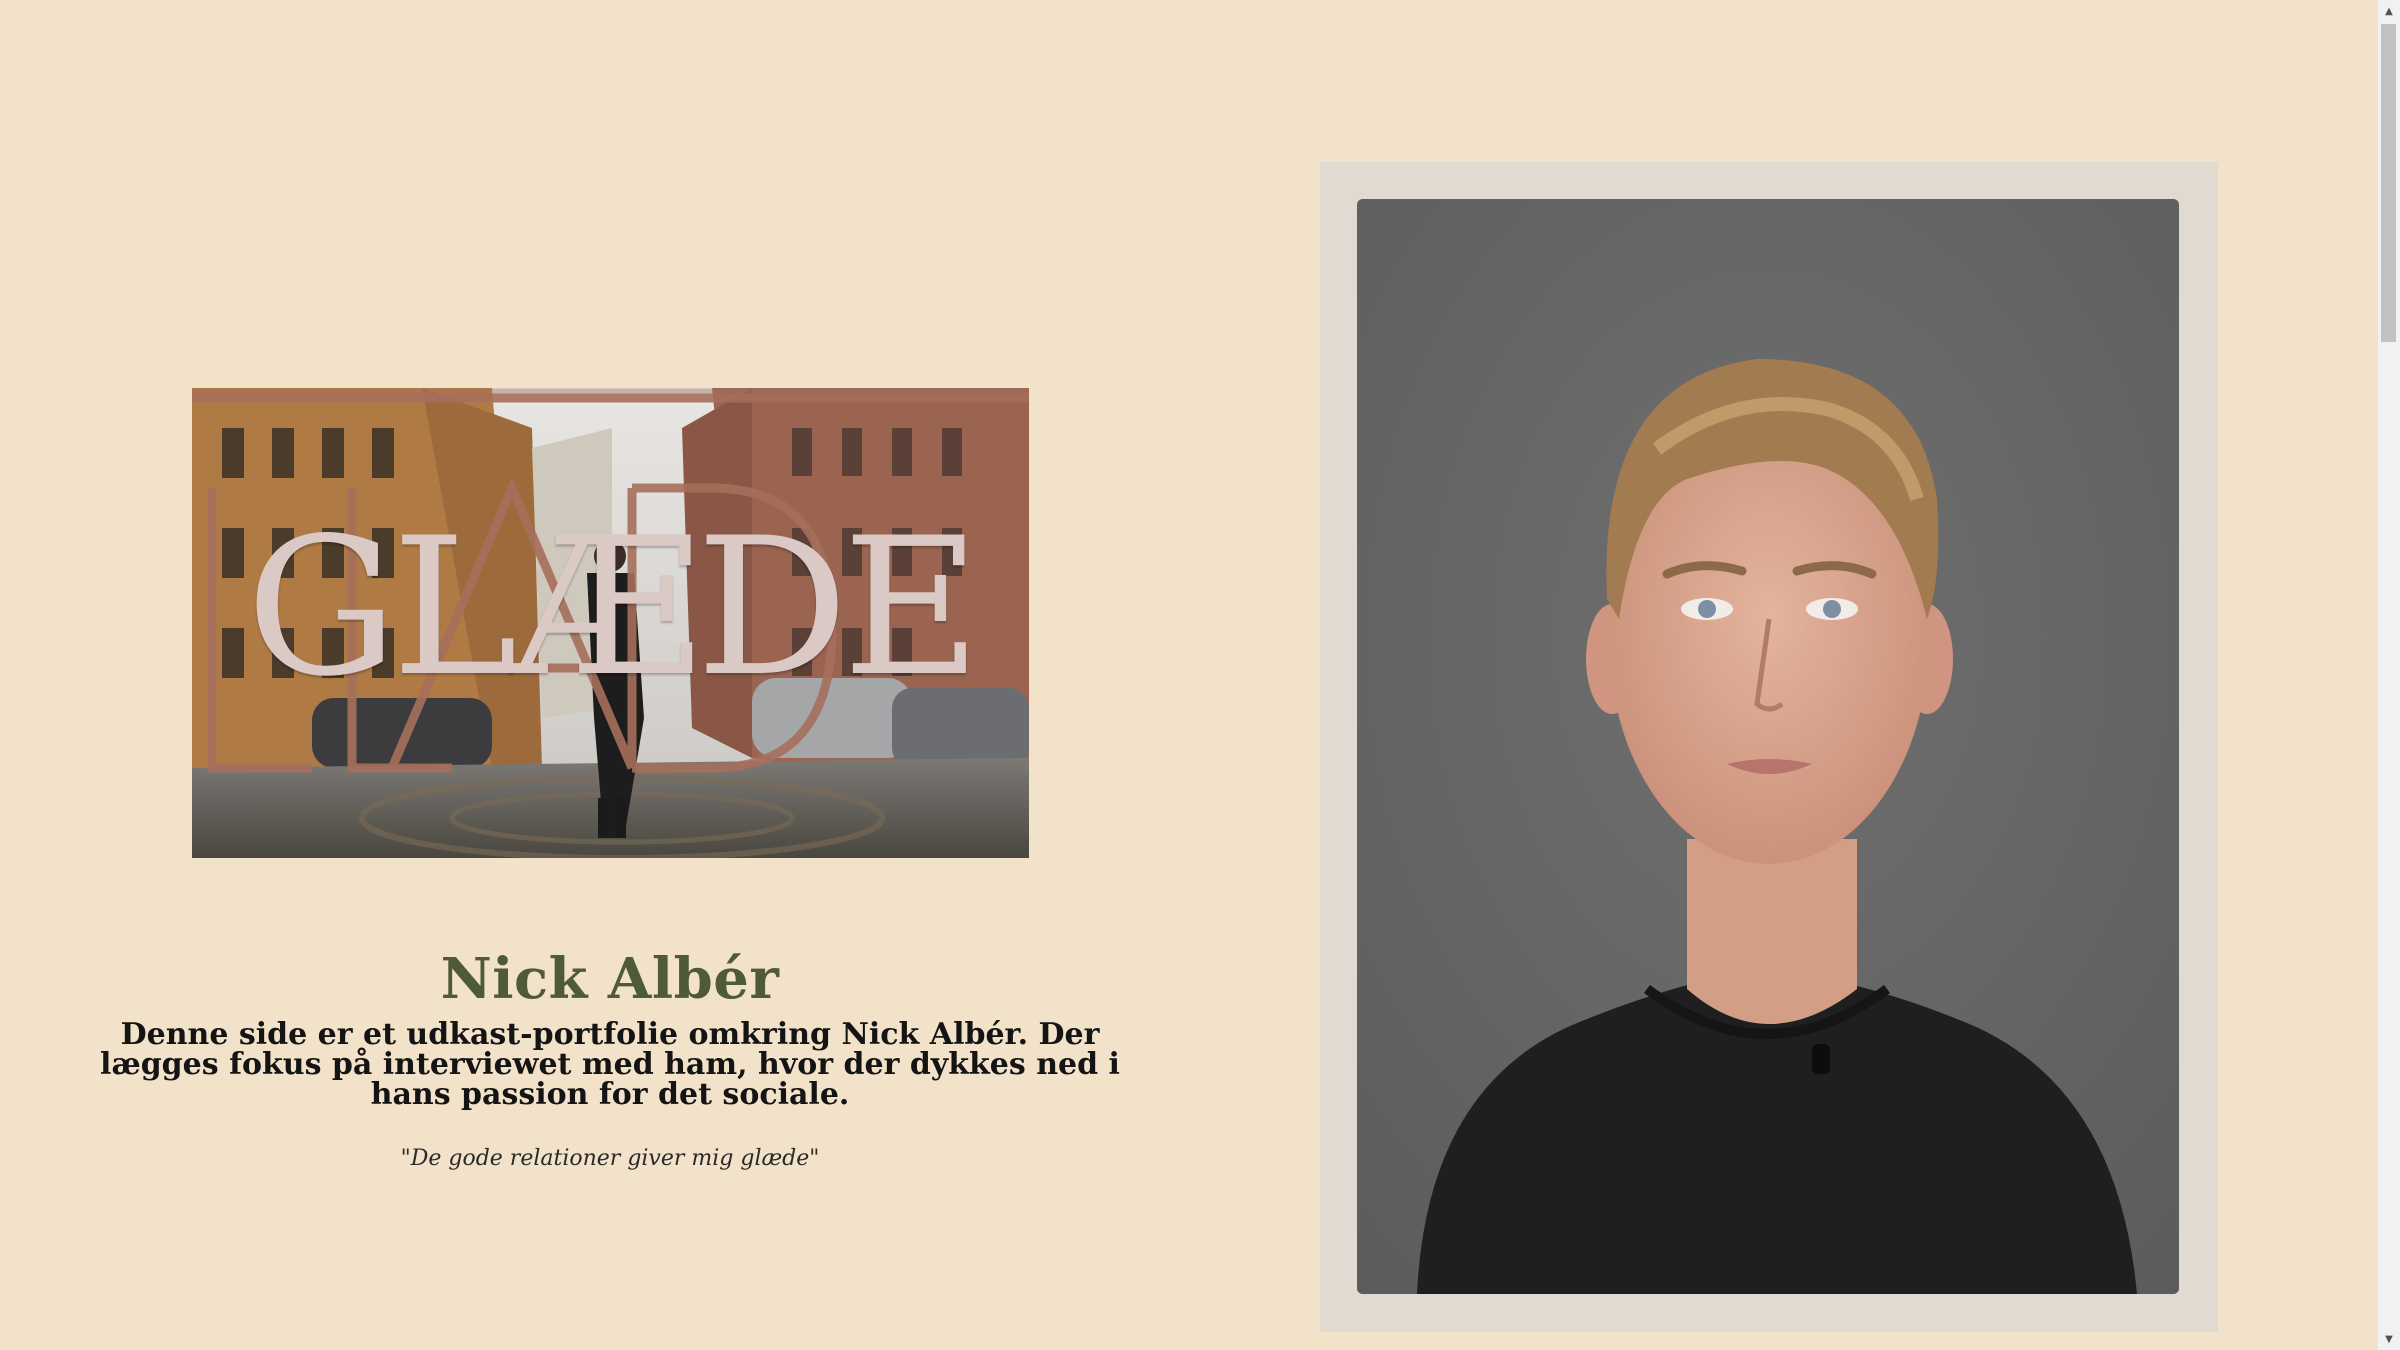 The image size is (2400, 1350). I want to click on quote-text: "De gode relationer giver mig glæde", so click(610, 1158).